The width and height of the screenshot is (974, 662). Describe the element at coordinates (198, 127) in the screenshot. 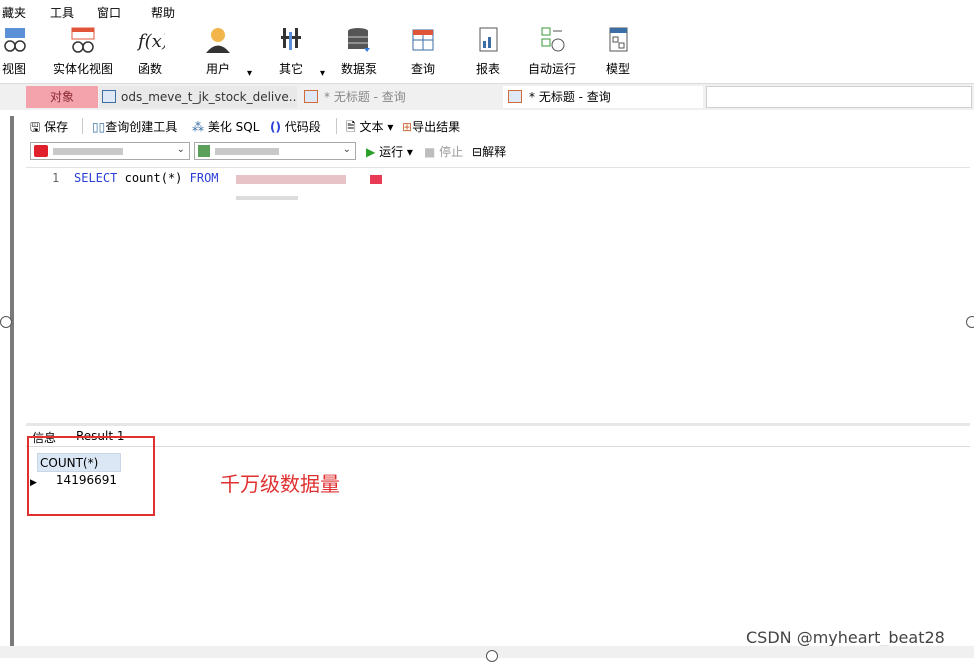

I see `beautify-icon: ⁂` at that location.